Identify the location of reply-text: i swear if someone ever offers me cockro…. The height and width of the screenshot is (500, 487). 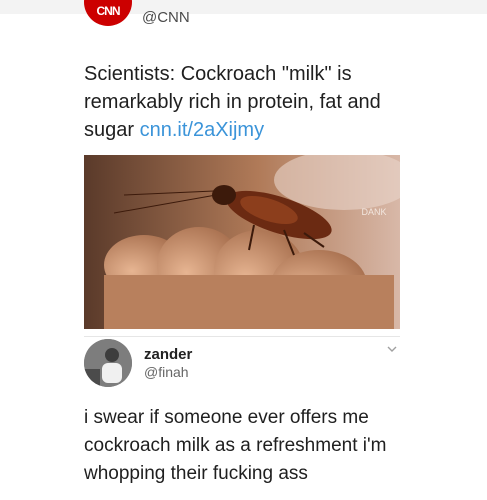
(235, 445).